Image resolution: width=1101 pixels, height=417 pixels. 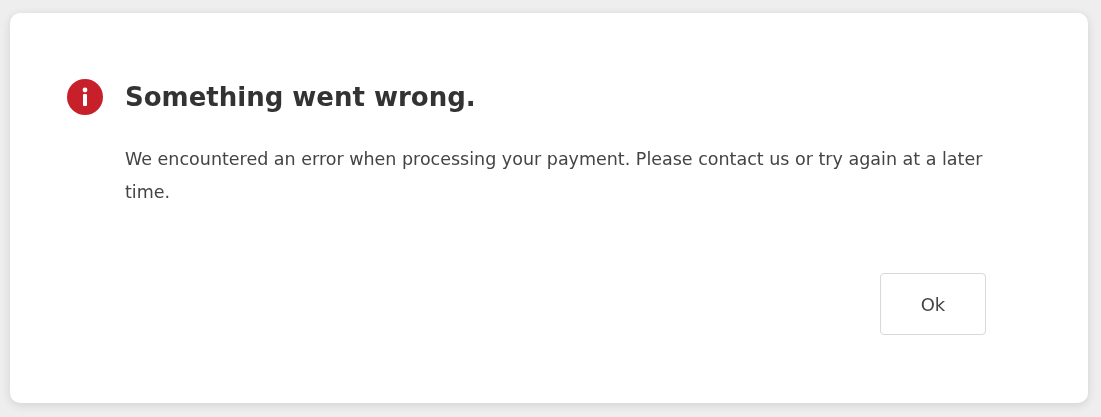 What do you see at coordinates (554, 176) in the screenshot?
I see `dialog-message: We encountered an error when processing your payment. Please contact us or try again at a later time.` at bounding box center [554, 176].